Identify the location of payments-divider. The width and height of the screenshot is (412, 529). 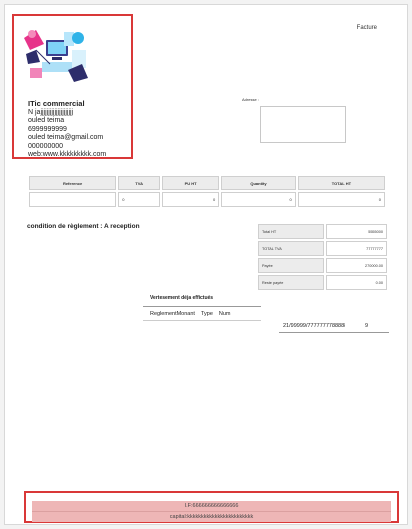
(202, 306).